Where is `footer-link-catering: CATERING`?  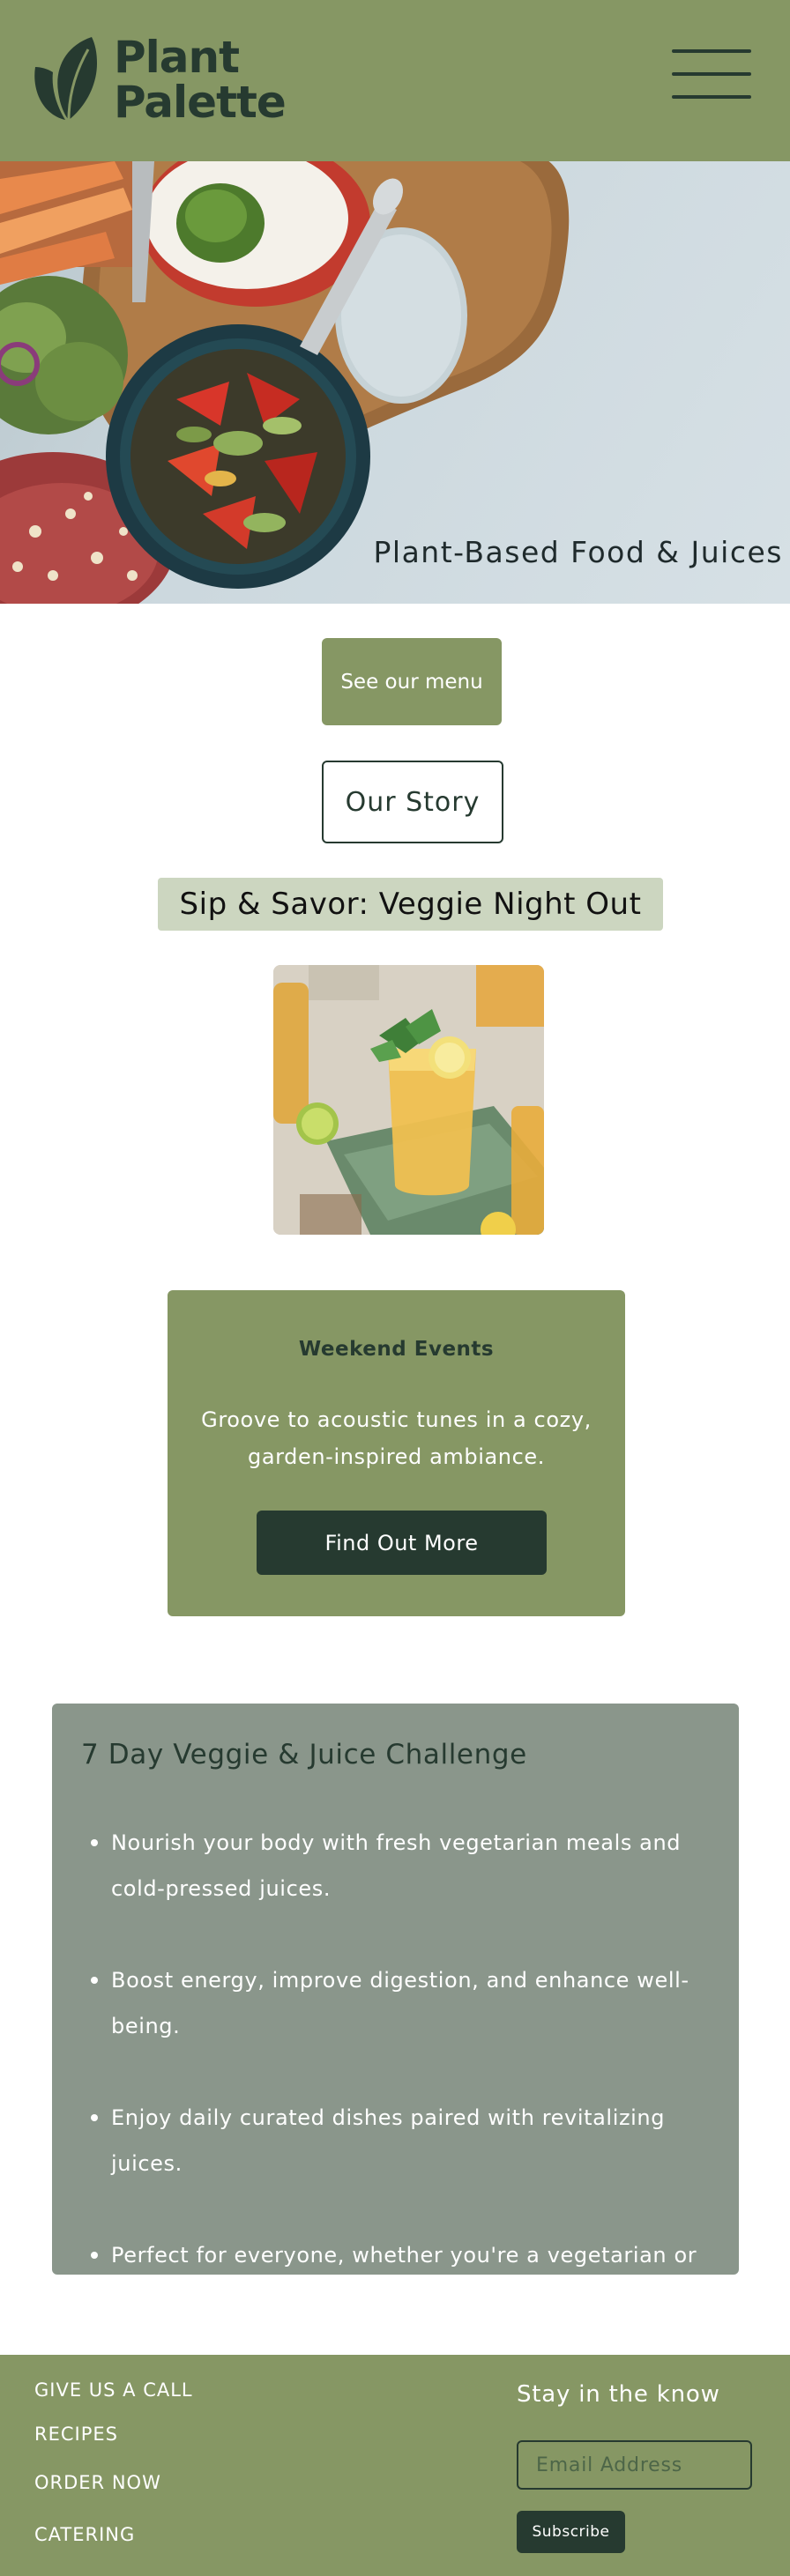
footer-link-catering: CATERING is located at coordinates (84, 2534).